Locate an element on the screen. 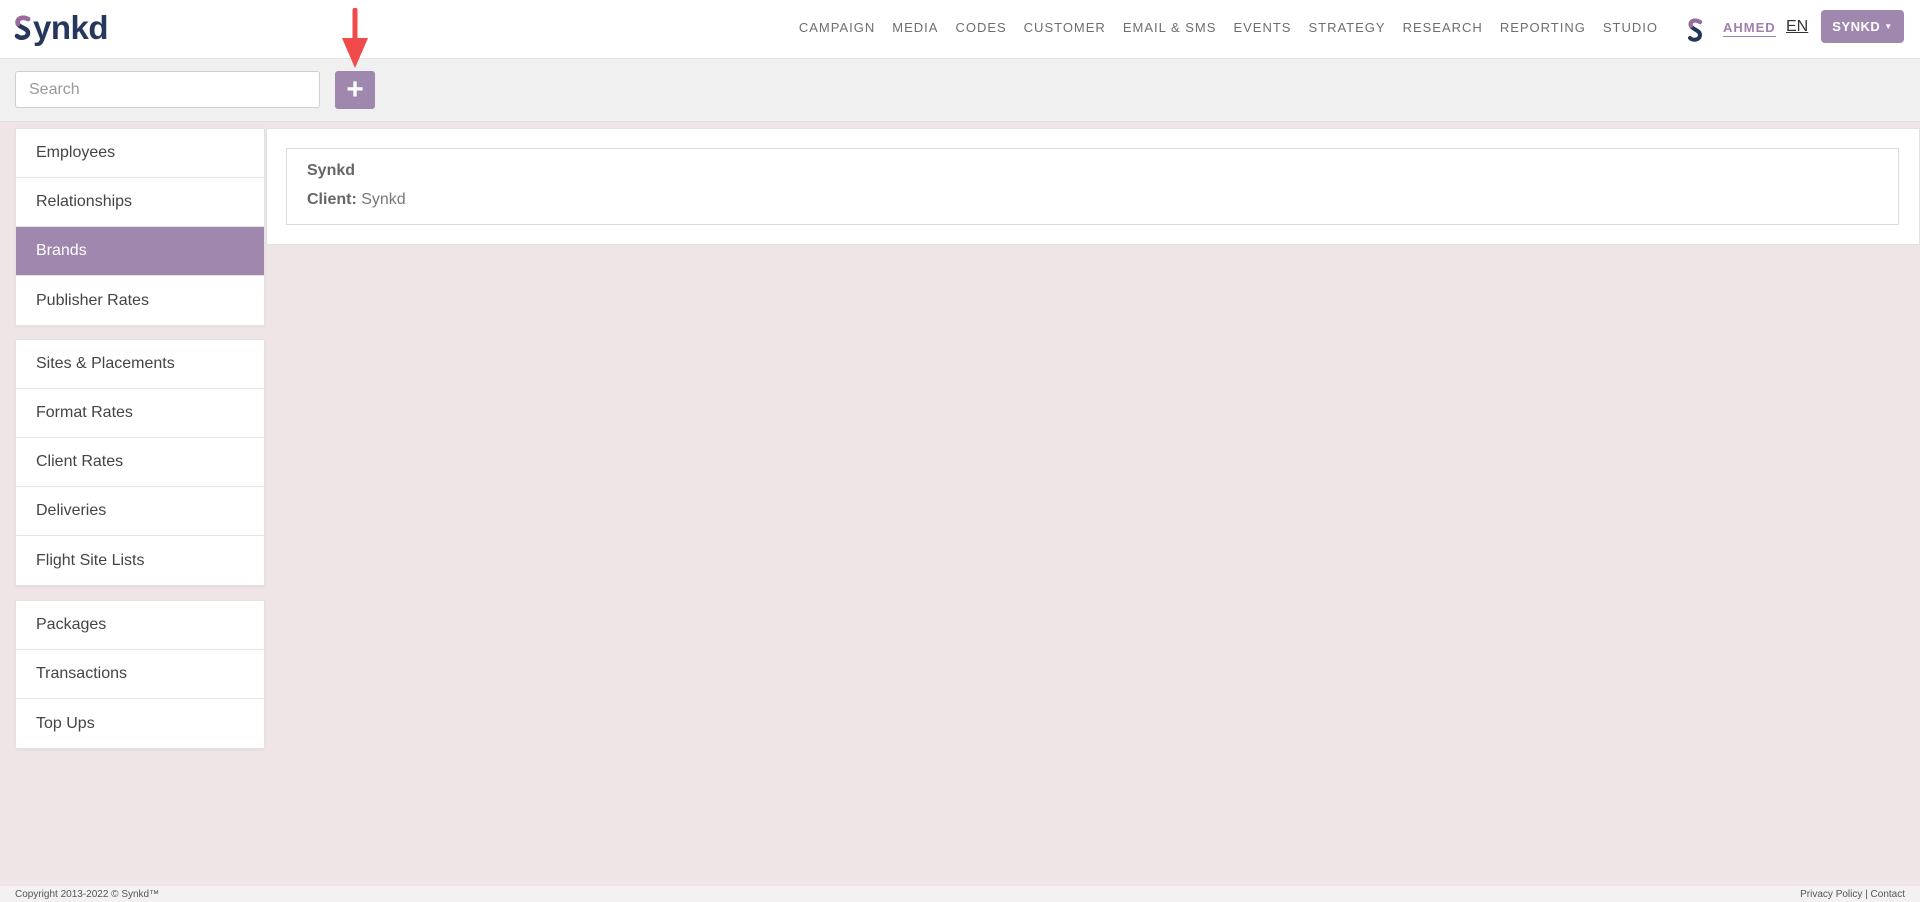 The height and width of the screenshot is (902, 1920). sidebar-group-billing: Packages Transactions Top Ups is located at coordinates (140, 674).